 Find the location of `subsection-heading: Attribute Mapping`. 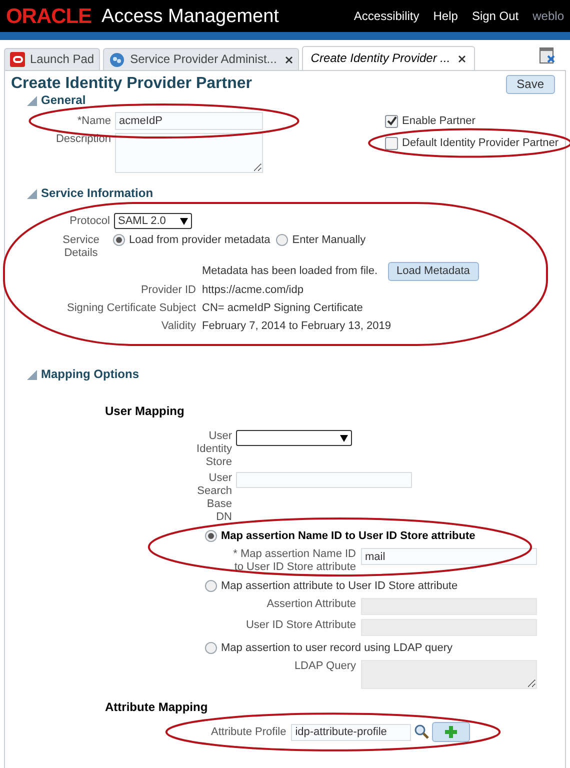

subsection-heading: Attribute Mapping is located at coordinates (157, 707).